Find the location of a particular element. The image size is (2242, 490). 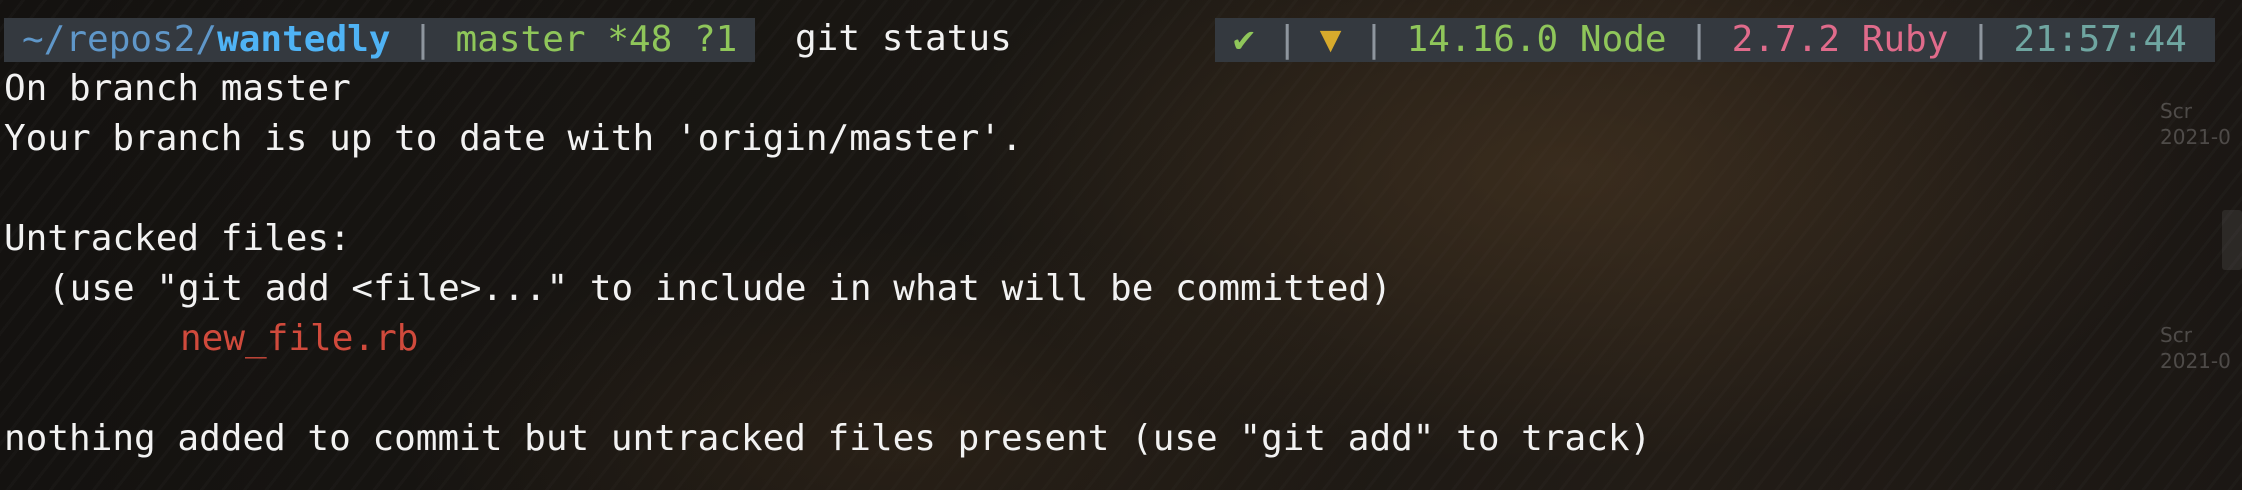

untracked-file: new_file.rb is located at coordinates (299, 338).